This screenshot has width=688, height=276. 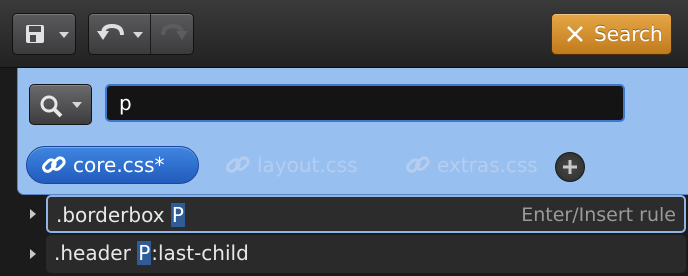 I want to click on selector-prefix: .borderbox, so click(x=113, y=215).